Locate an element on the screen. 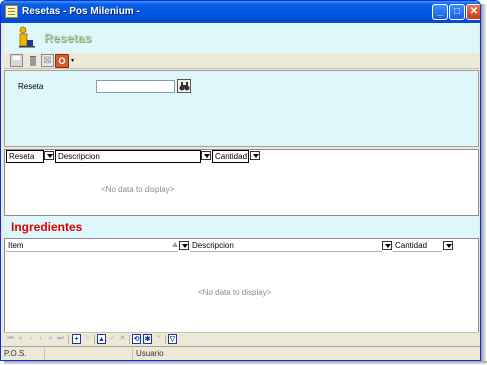  toolbar: ⊠ O ▾ is located at coordinates (241, 61).